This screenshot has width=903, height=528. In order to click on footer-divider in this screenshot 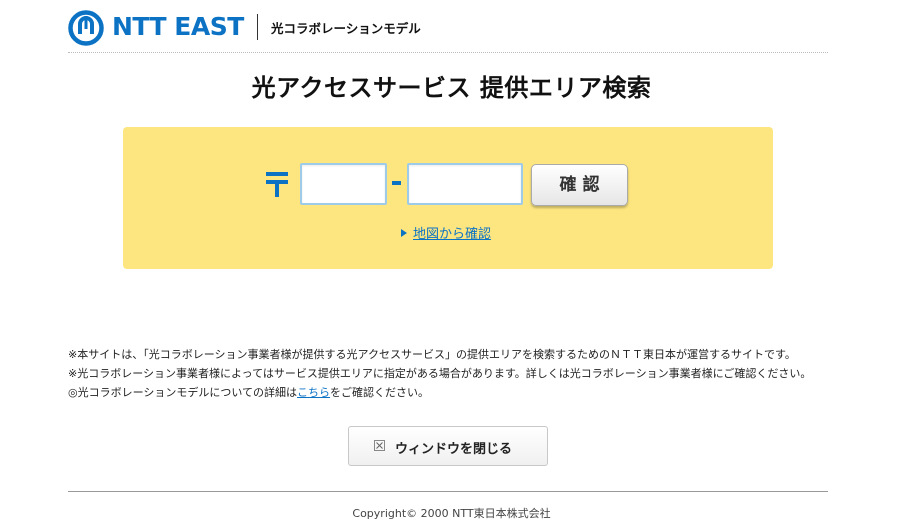, I will do `click(448, 491)`.